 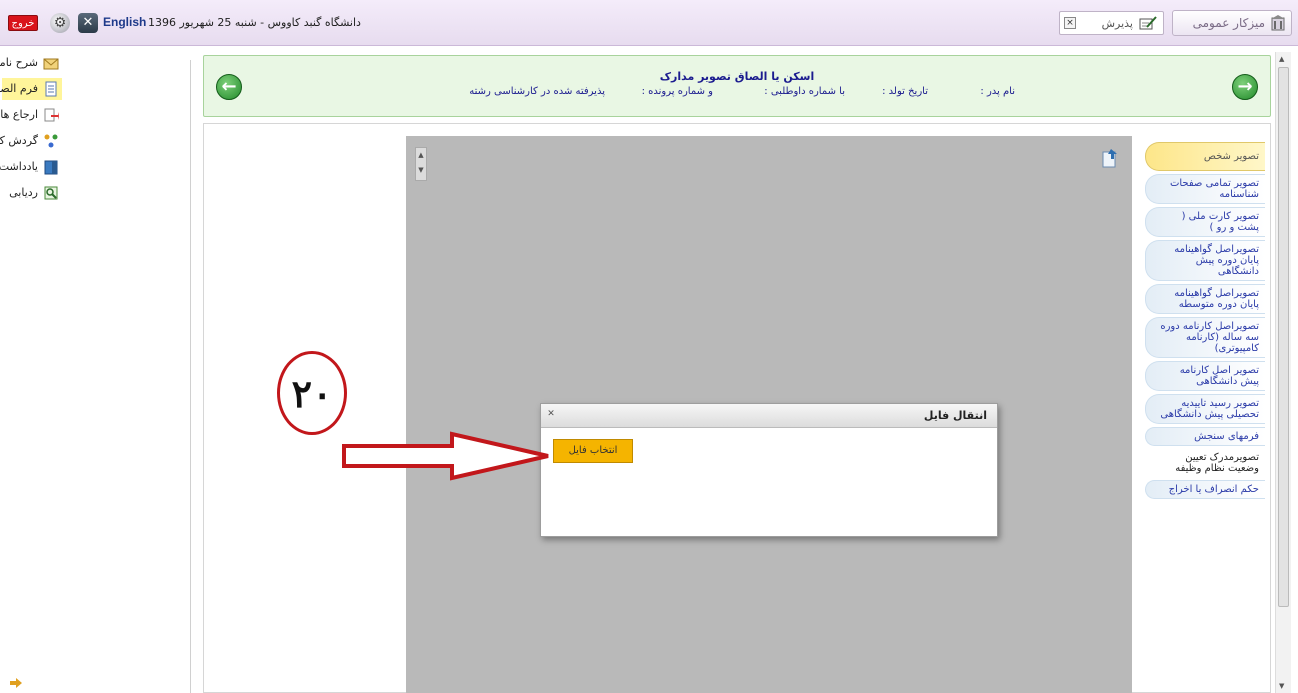 I want to click on menu-item-attachment-form: فرم الصاقی, so click(x=31, y=89).